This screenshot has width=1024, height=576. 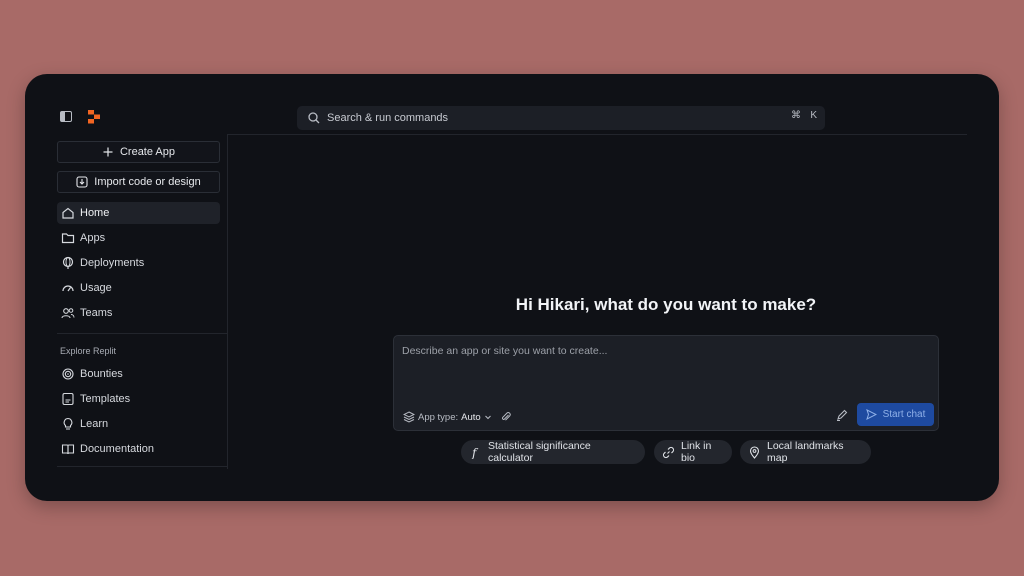 I want to click on suggestion-chip-statistics: f Statistical significance calculator, so click(x=553, y=452).